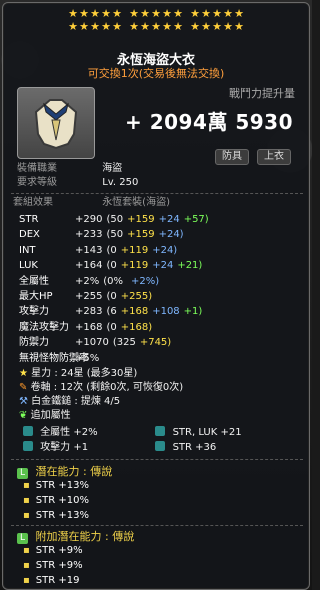  I want to click on scroll-text: 卷軸 : 12次 (剩餘0次, 可恢復0次), so click(107, 387).